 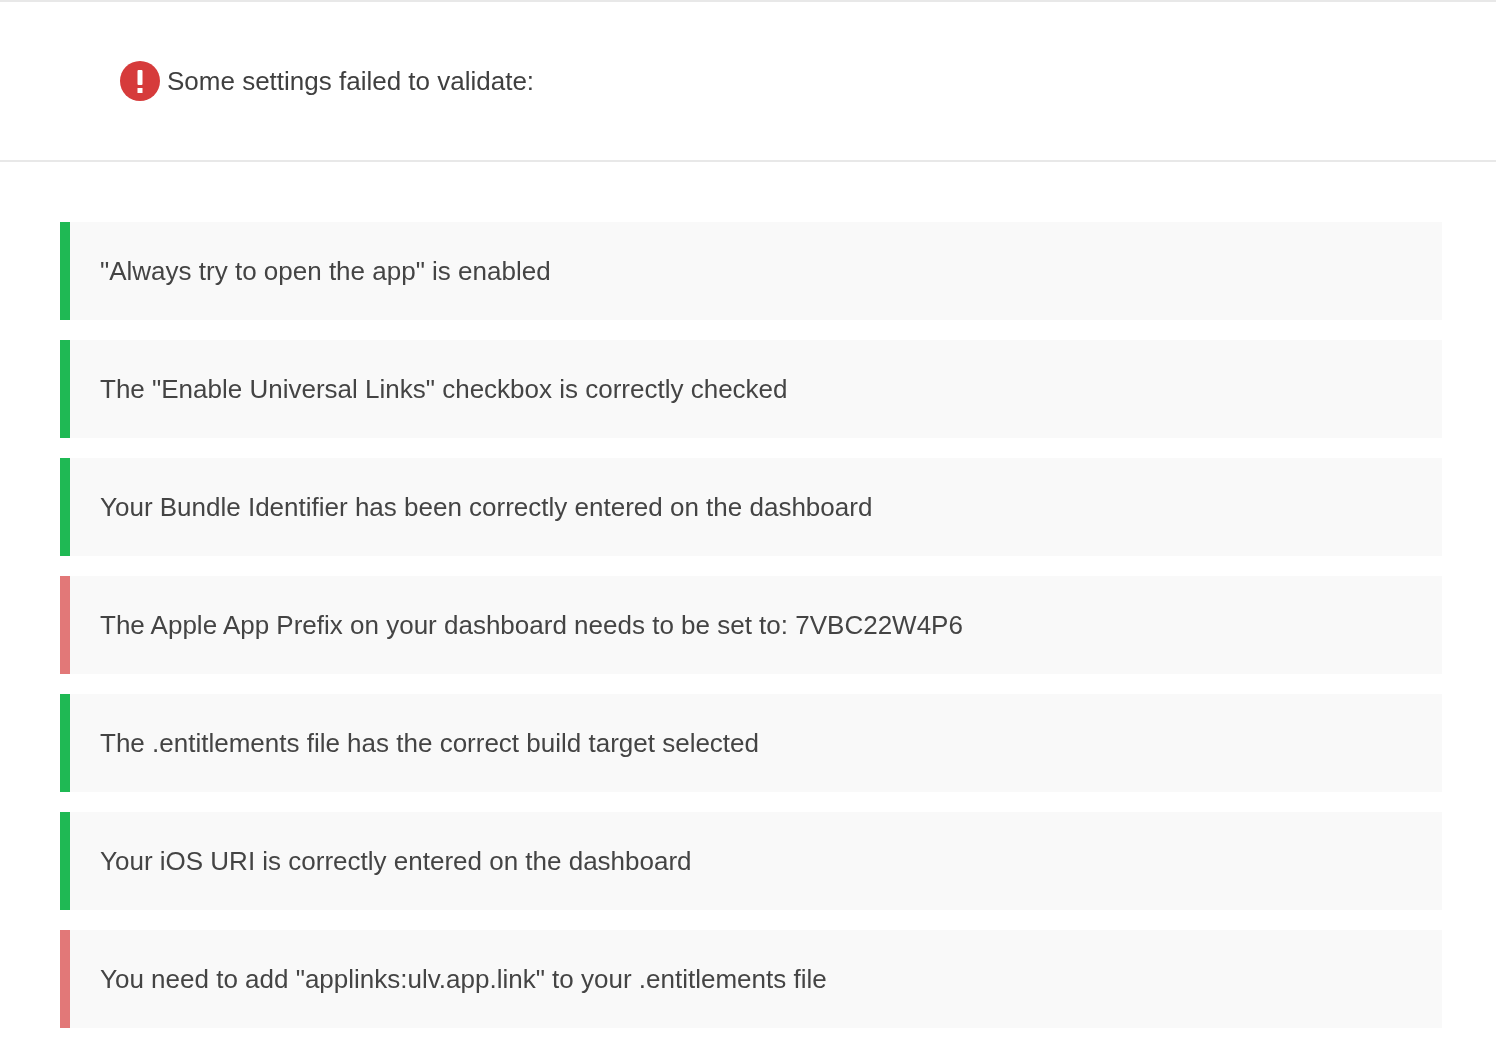 I want to click on check-message: The Apple App Prefix on your dashboard needs to be set to: 7VBC22W4P6, so click(x=531, y=625).